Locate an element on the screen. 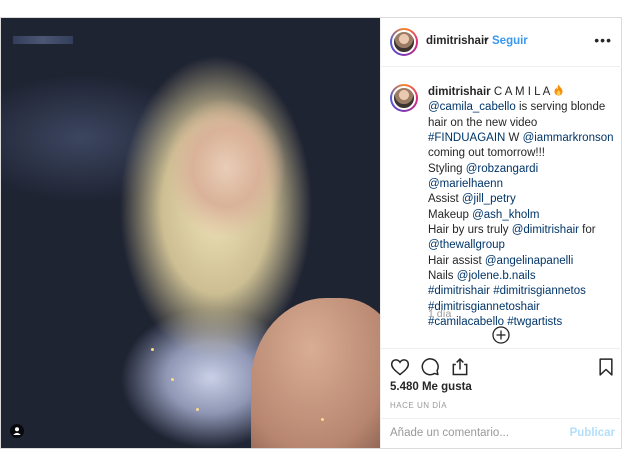  bookmark-icon is located at coordinates (606, 367).